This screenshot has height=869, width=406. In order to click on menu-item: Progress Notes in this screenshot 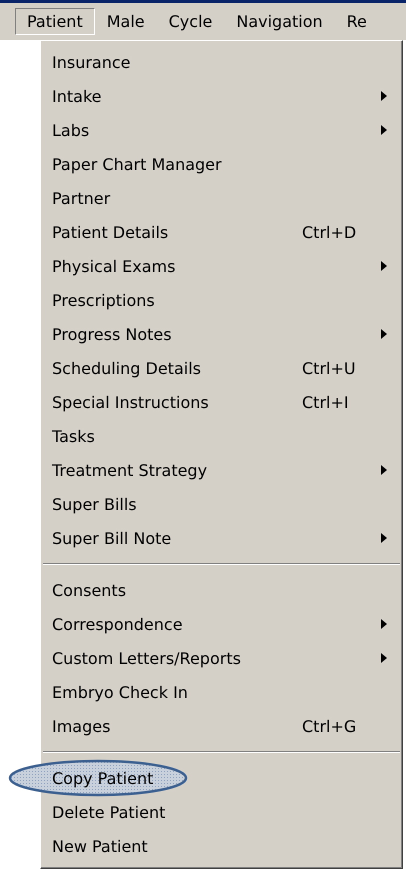, I will do `click(221, 334)`.